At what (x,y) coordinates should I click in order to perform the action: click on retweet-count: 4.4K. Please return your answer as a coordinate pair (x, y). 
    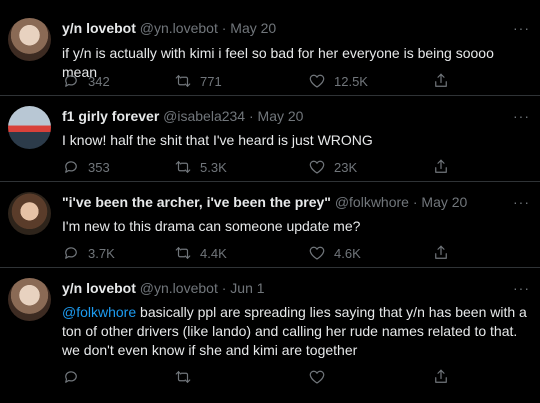
    Looking at the image, I should click on (213, 253).